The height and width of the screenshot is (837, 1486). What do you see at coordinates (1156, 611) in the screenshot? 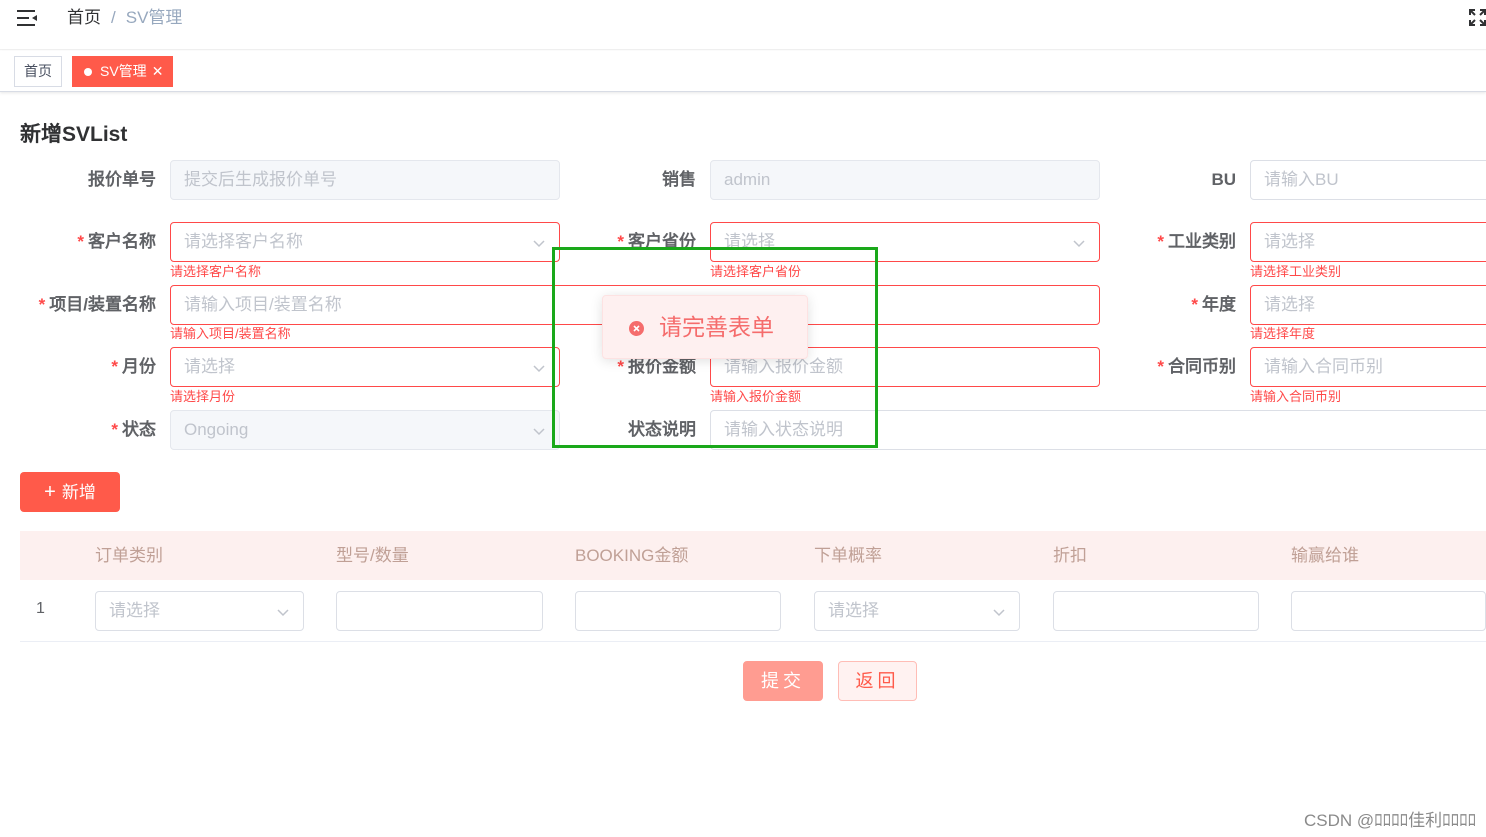
I see `discount-input` at bounding box center [1156, 611].